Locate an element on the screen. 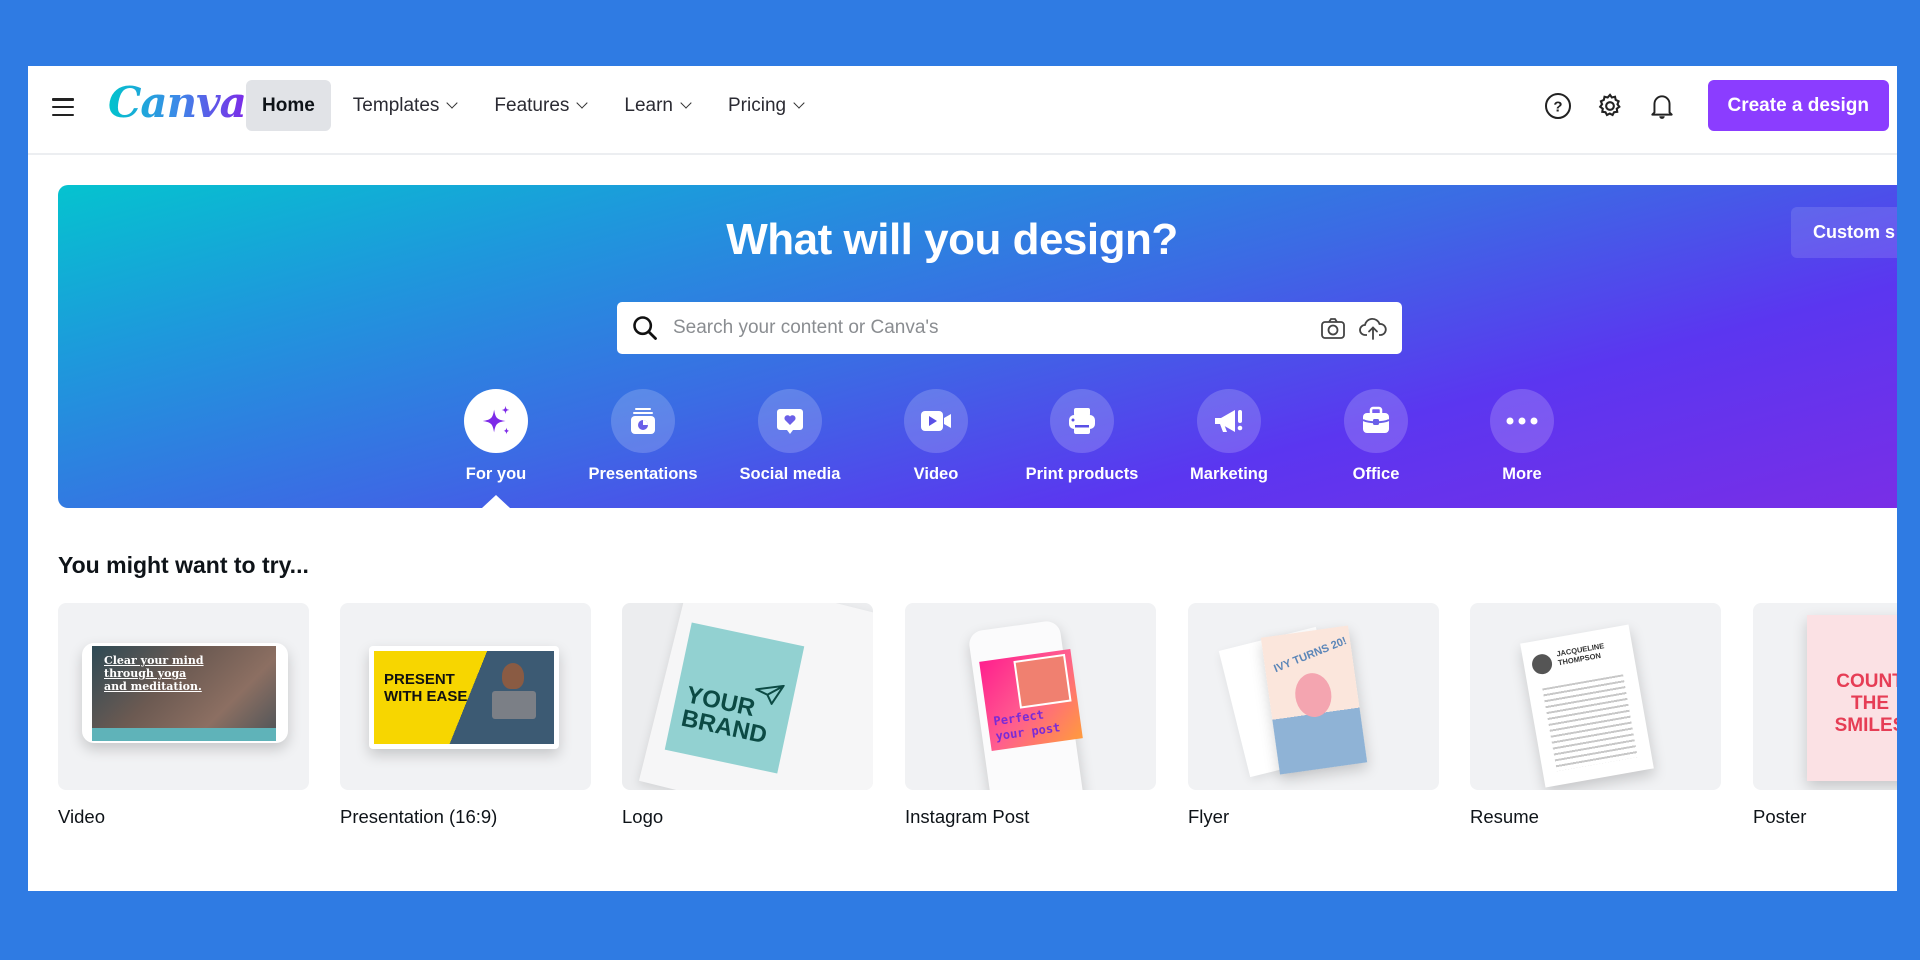 The height and width of the screenshot is (960, 1920). printer-icon is located at coordinates (1082, 421).